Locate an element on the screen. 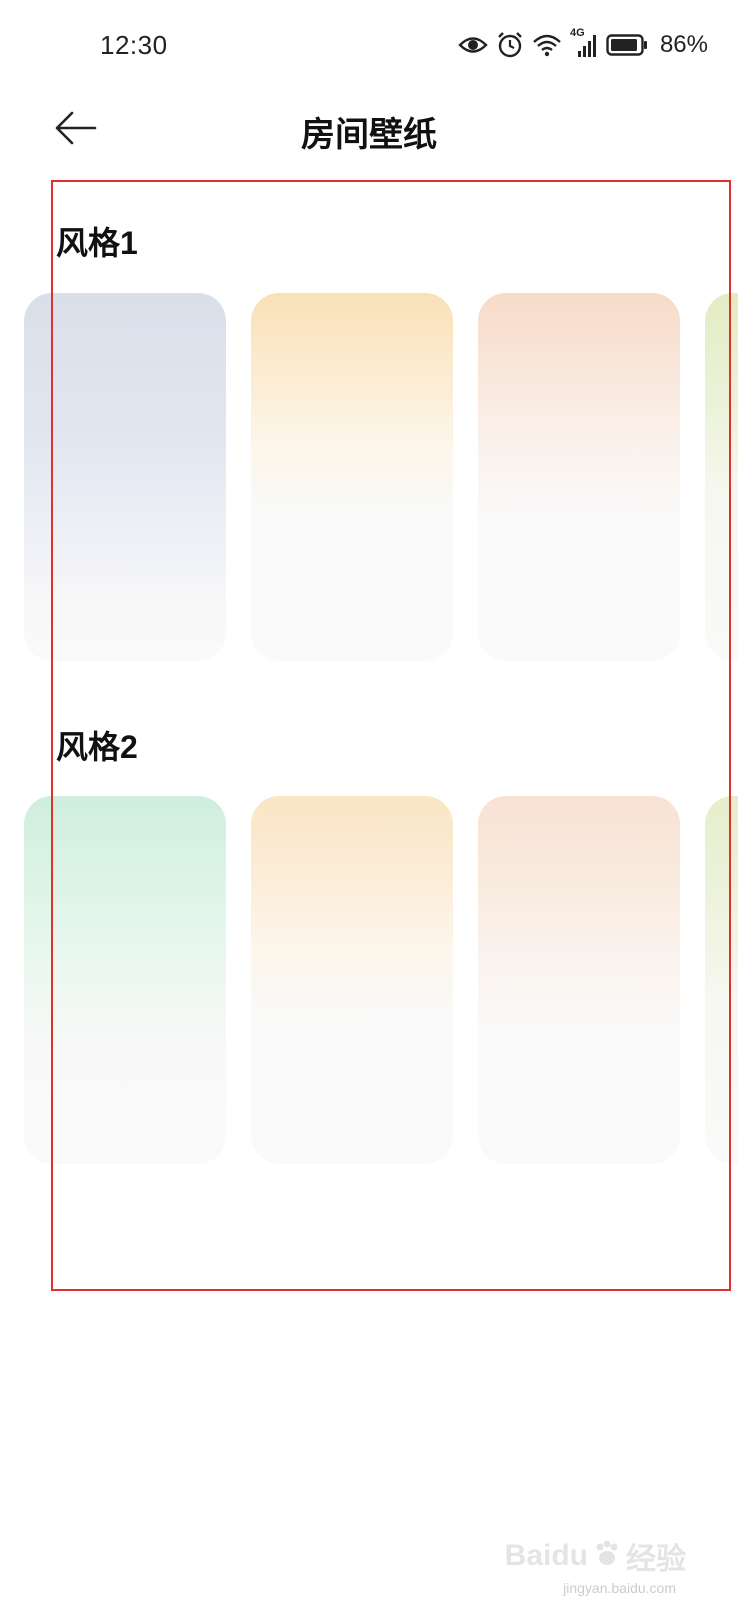  paw-icon is located at coordinates (607, 1556).